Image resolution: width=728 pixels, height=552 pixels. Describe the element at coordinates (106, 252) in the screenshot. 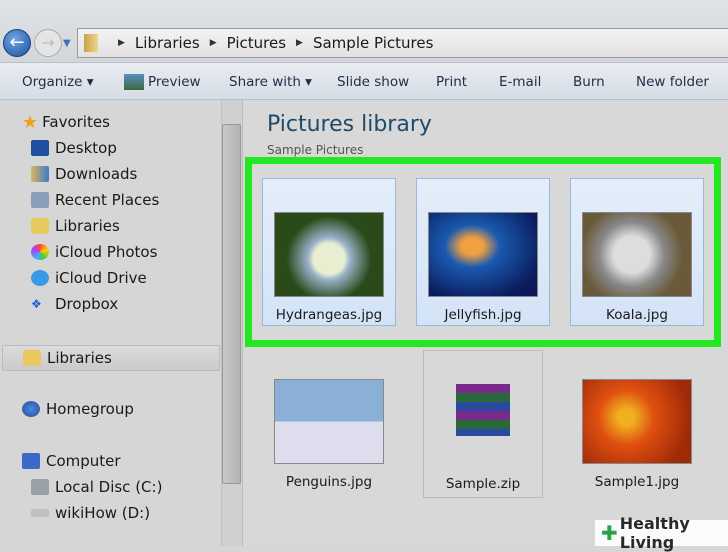

I see `label: iCloud Photos` at that location.